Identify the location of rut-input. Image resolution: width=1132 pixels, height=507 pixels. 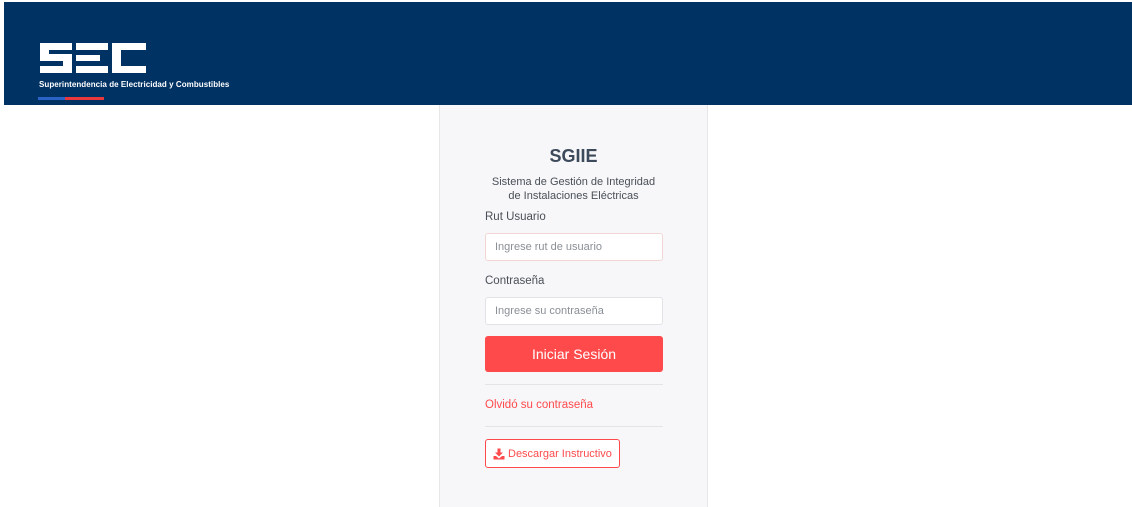
(574, 247).